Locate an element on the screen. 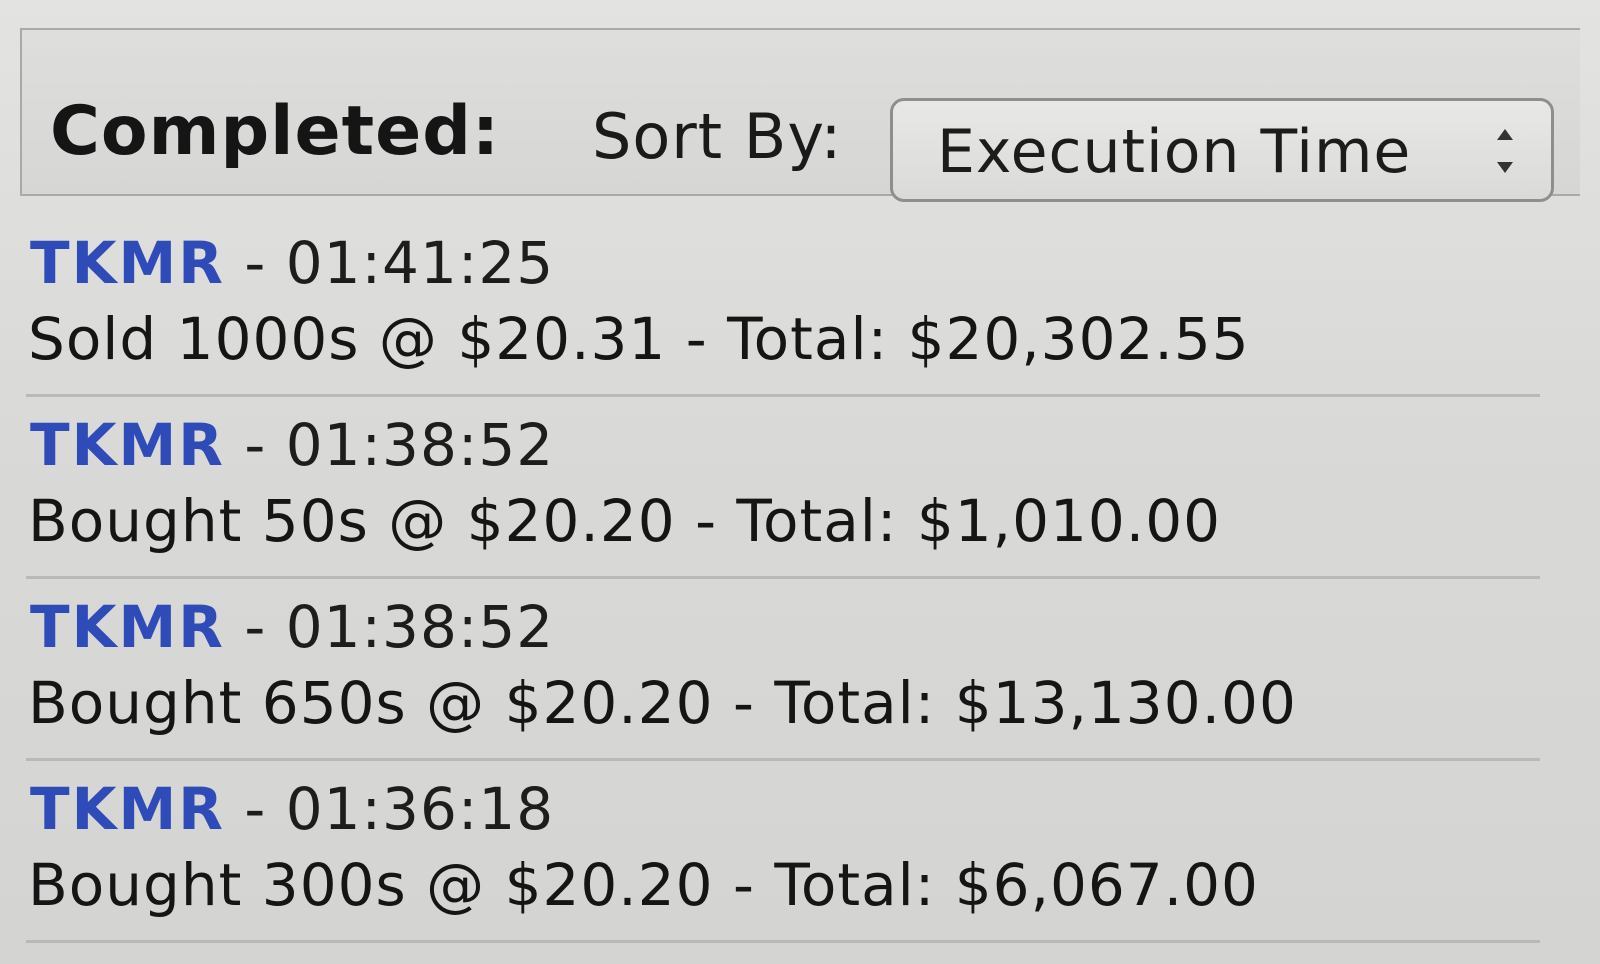 The image size is (1600, 964). sort-by-selected-value: Execution Time is located at coordinates (1174, 152).